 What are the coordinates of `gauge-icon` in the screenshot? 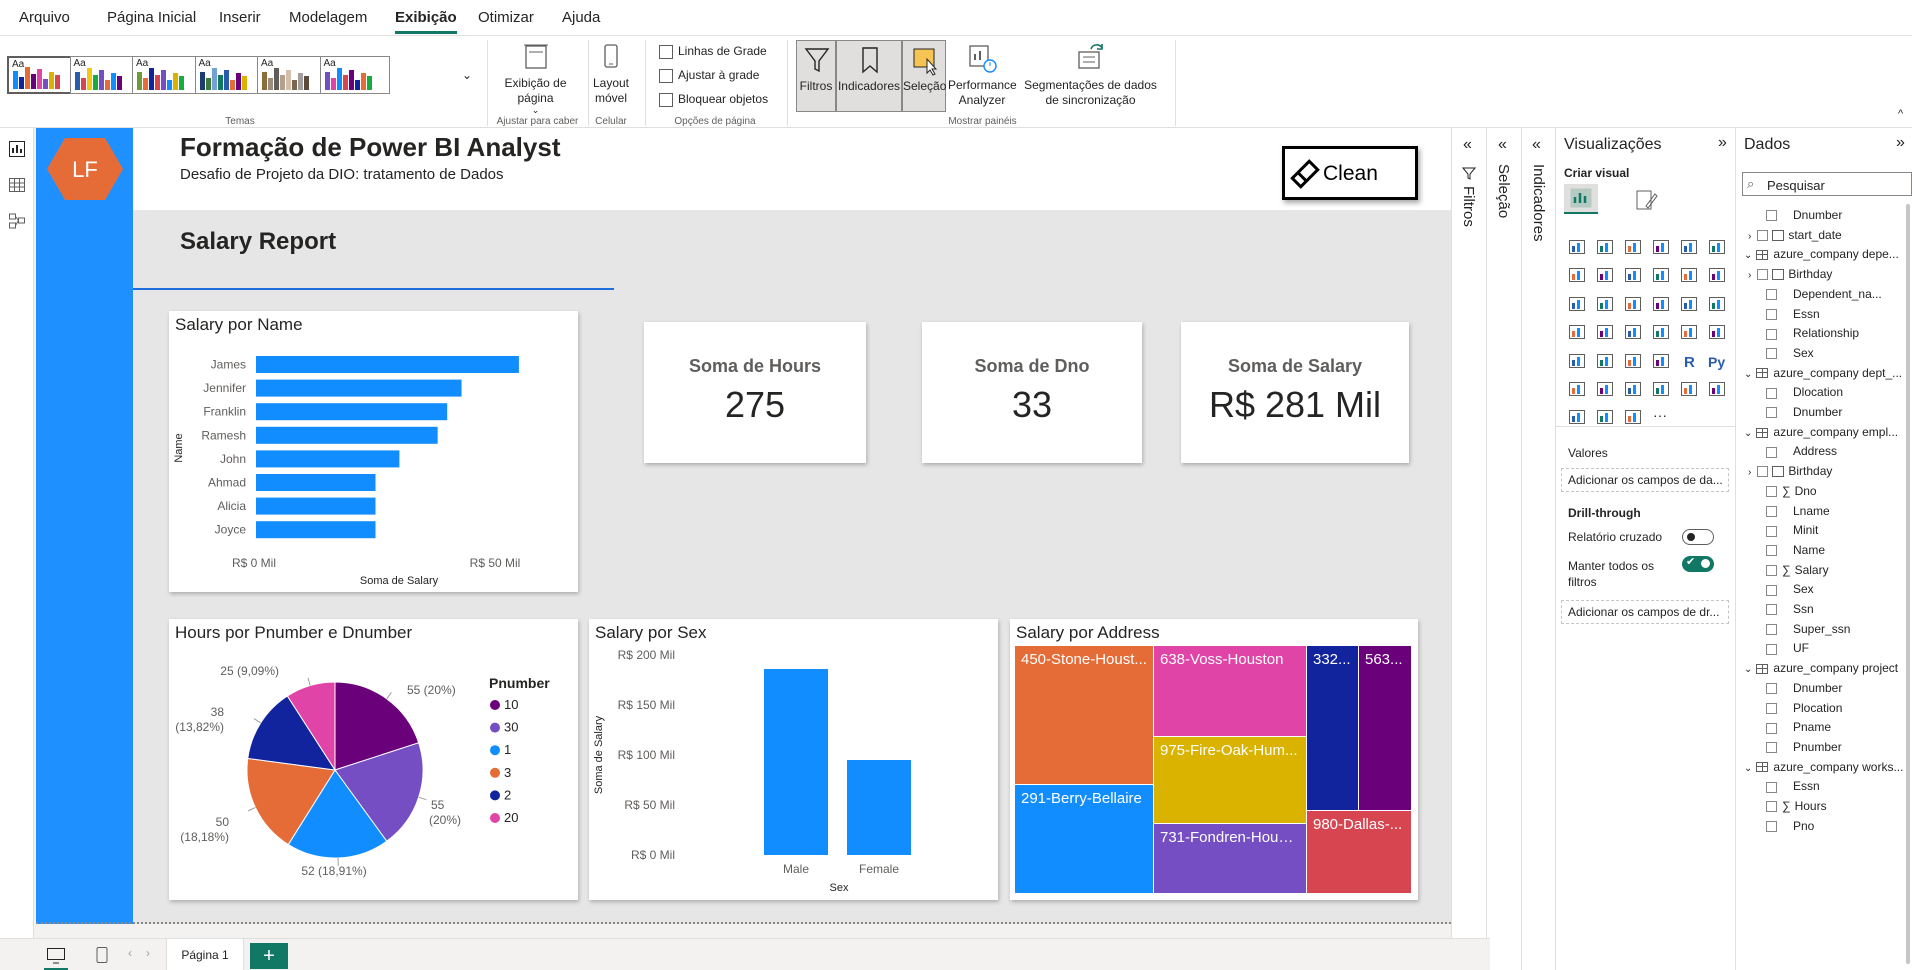 It's located at (1661, 332).